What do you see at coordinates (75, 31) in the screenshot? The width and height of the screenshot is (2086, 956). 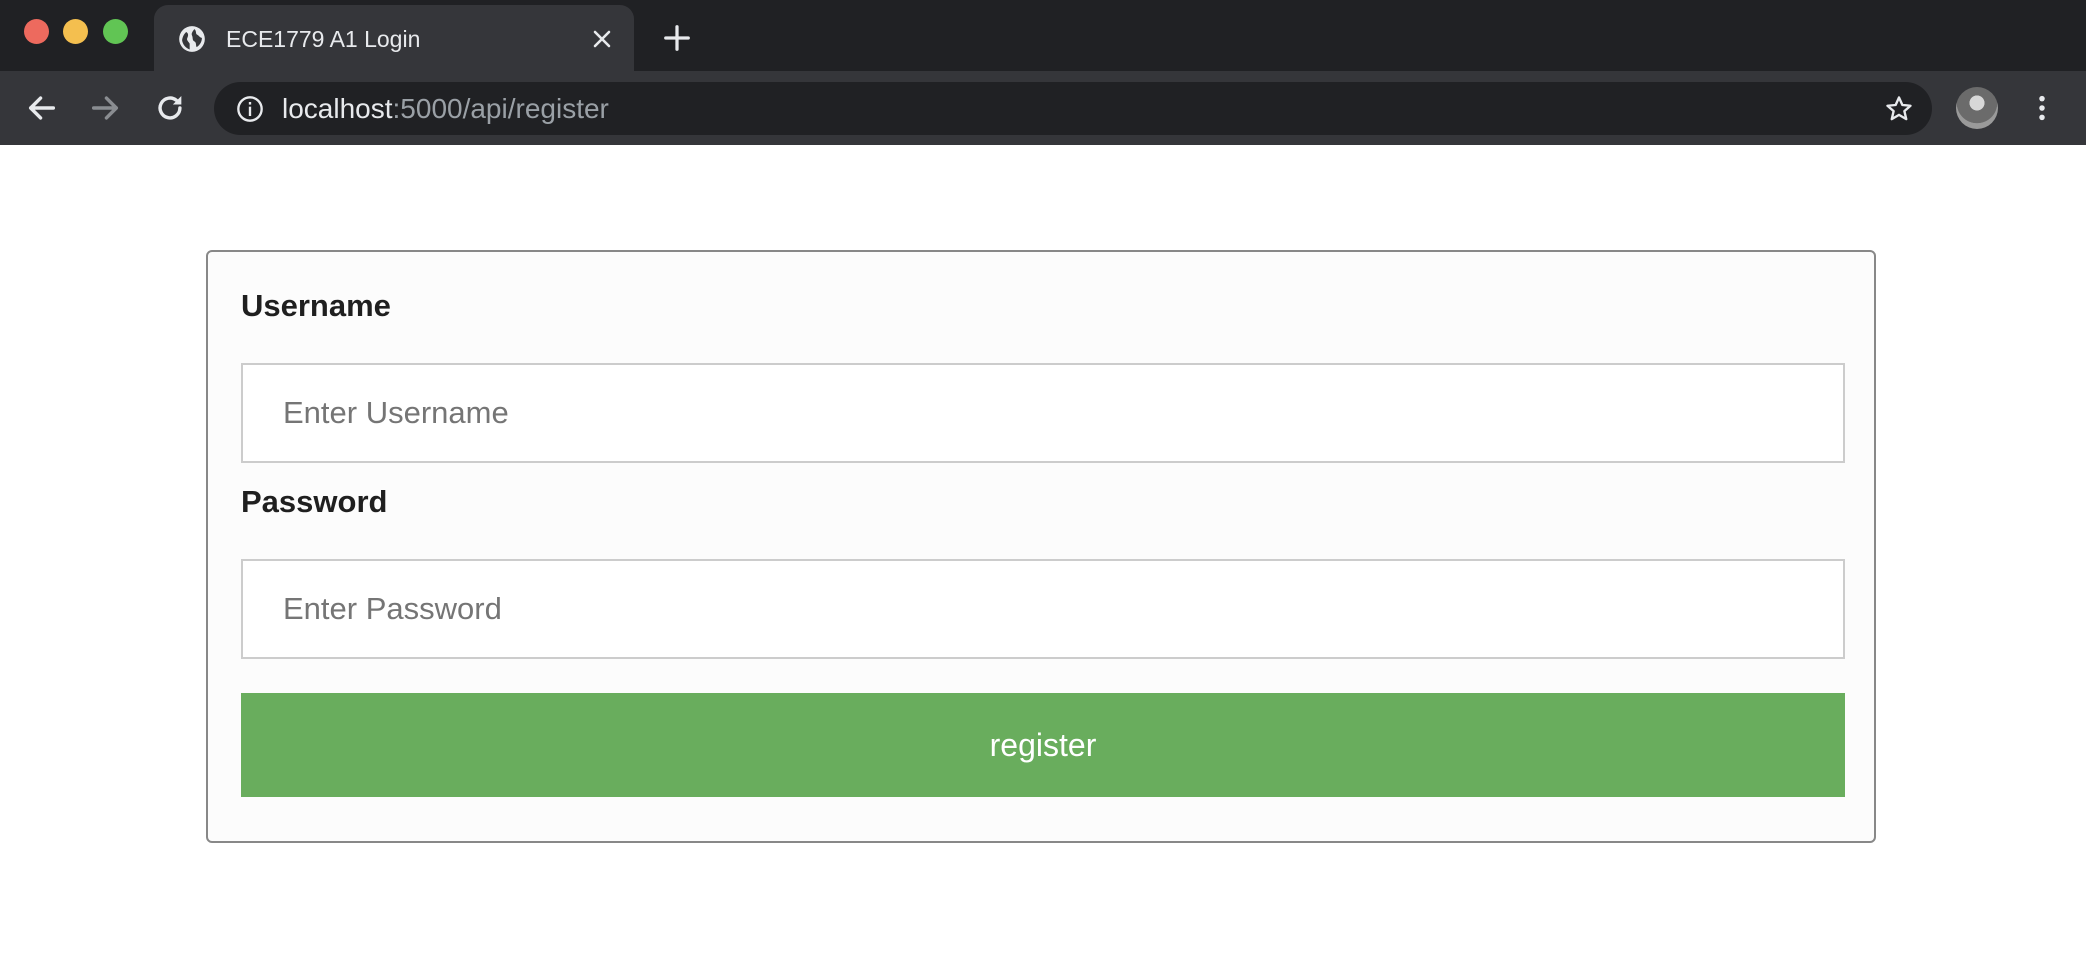 I see `window-minimize-button` at bounding box center [75, 31].